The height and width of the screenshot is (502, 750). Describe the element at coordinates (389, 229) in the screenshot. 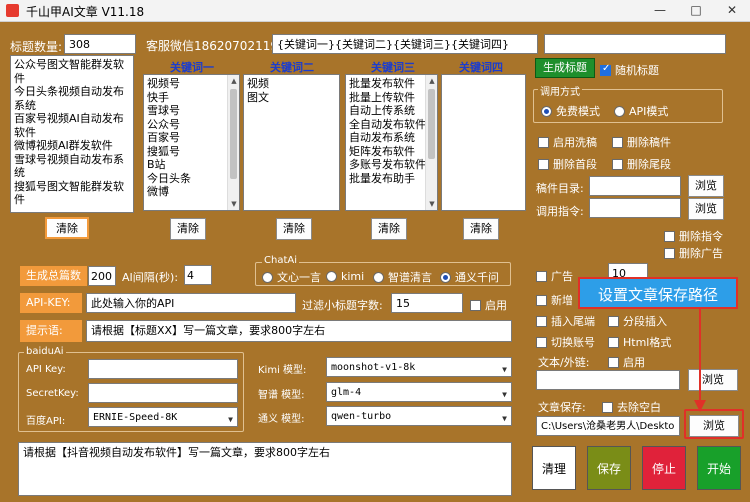

I see `clear-keyword3-button: 清除` at that location.